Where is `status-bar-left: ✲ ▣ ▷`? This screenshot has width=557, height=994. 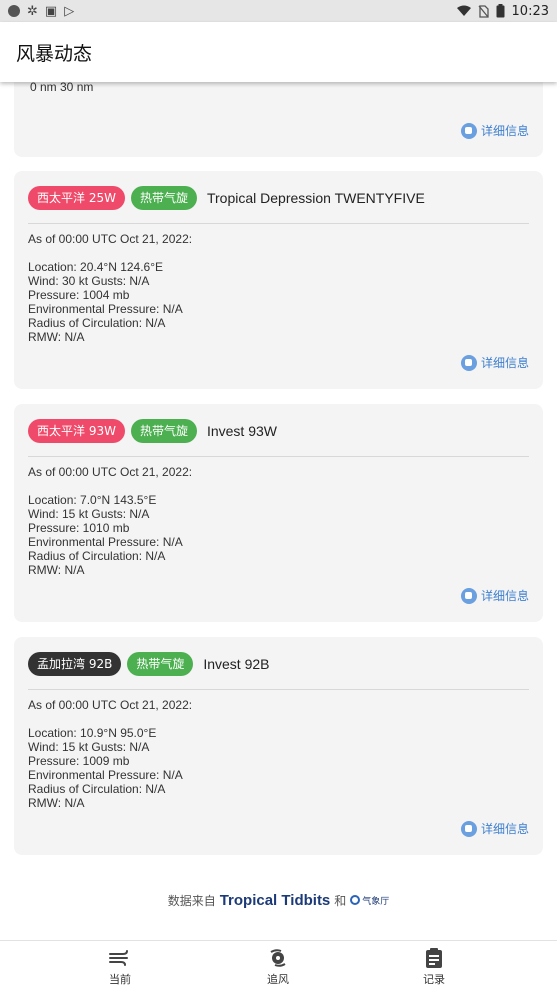 status-bar-left: ✲ ▣ ▷ is located at coordinates (41, 11).